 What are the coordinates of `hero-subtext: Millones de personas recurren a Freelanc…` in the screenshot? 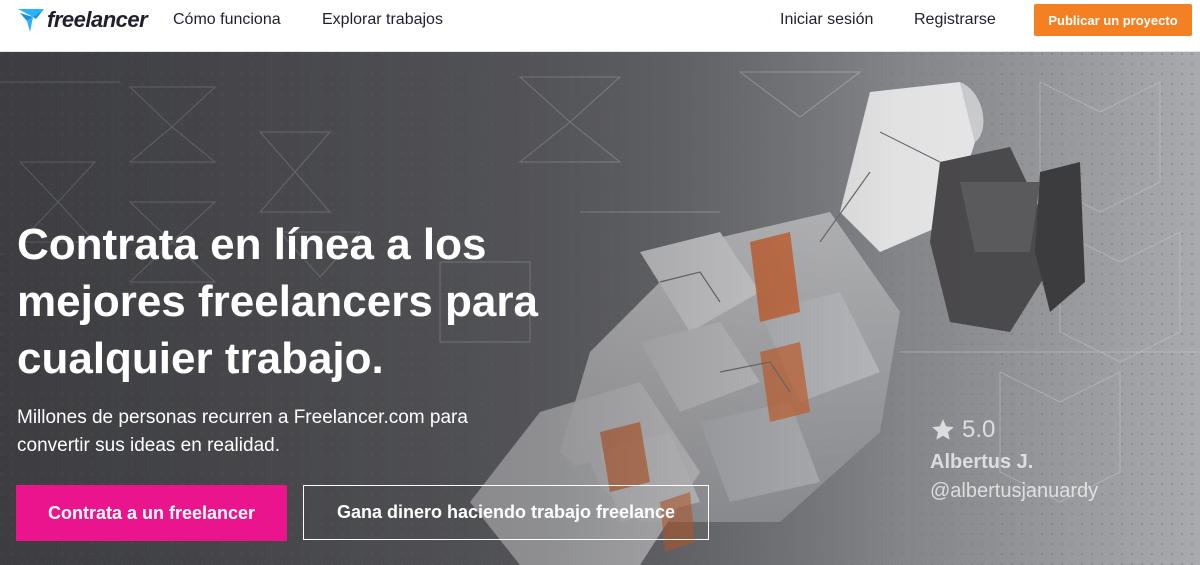 It's located at (242, 431).